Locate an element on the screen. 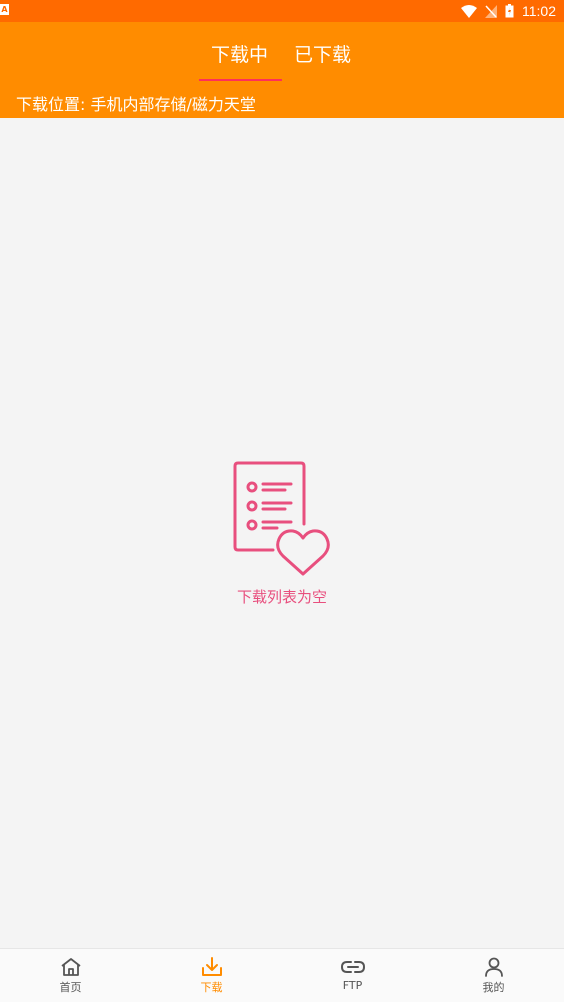 The width and height of the screenshot is (564, 1002). person-icon is located at coordinates (493, 967).